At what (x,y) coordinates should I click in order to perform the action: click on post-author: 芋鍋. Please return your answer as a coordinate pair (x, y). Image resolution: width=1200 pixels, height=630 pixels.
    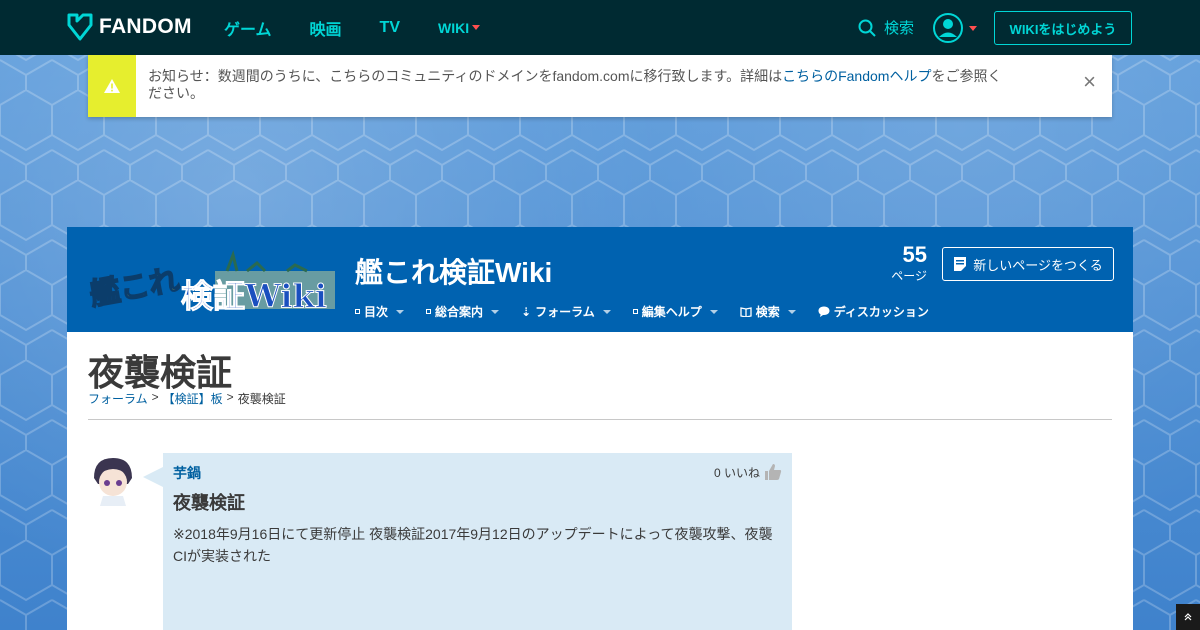
    Looking at the image, I should click on (477, 473).